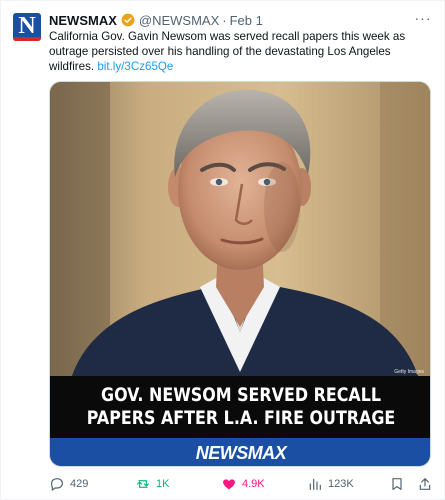  I want to click on account-name: NEWSMAX, so click(83, 20).